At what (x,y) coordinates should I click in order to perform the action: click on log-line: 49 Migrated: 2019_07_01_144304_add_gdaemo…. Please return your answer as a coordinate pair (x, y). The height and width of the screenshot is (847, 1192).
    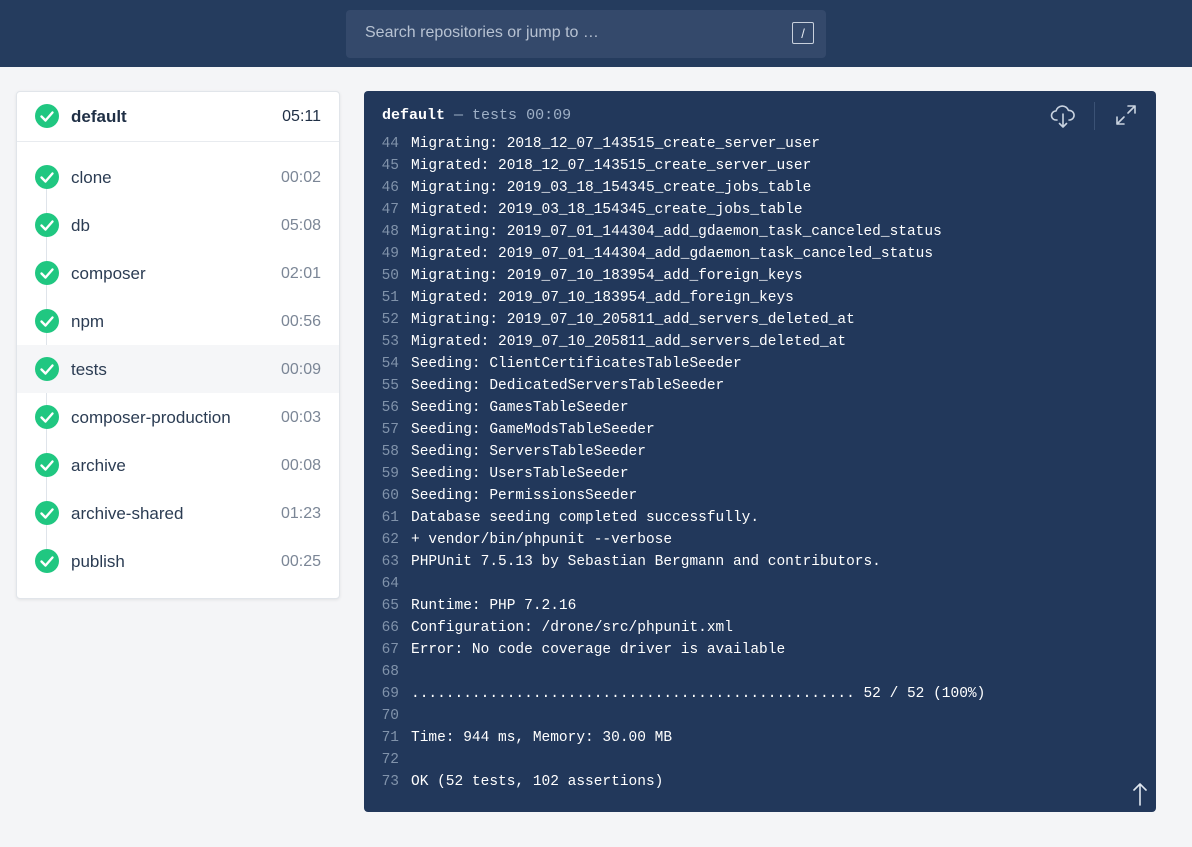
    Looking at the image, I should click on (760, 254).